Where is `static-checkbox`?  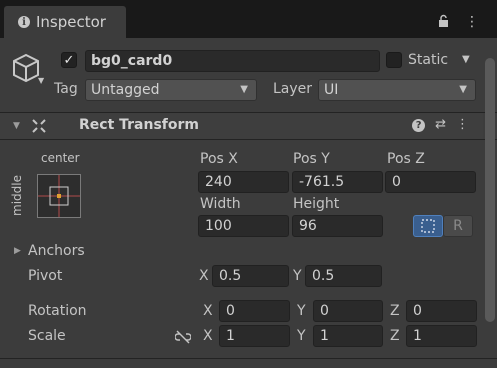 static-checkbox is located at coordinates (394, 60).